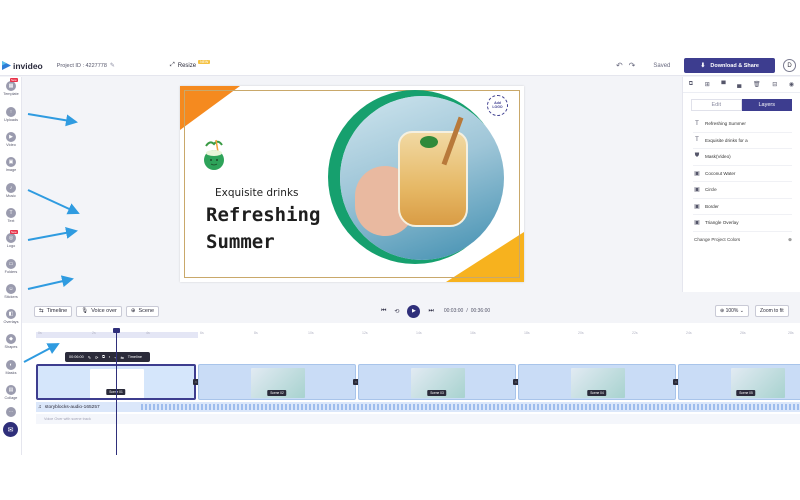 The image size is (800, 500). Describe the element at coordinates (742, 223) in the screenshot. I see `layer-item: ▣ Triangle Overlay` at that location.